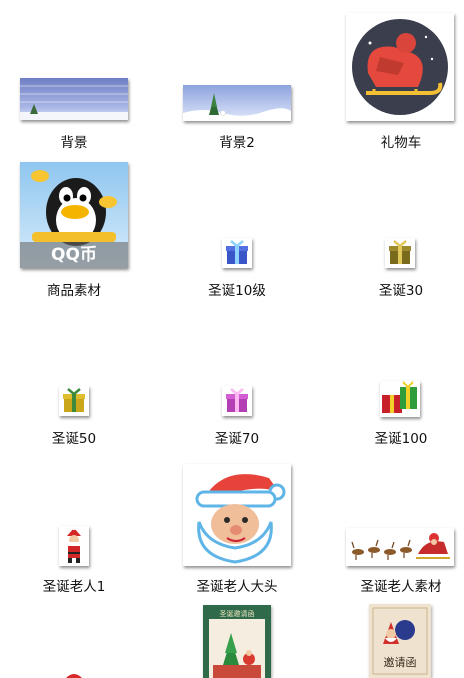 This screenshot has width=464, height=678. What do you see at coordinates (400, 662) in the screenshot?
I see `invitation-title-text: 邀请函` at bounding box center [400, 662].